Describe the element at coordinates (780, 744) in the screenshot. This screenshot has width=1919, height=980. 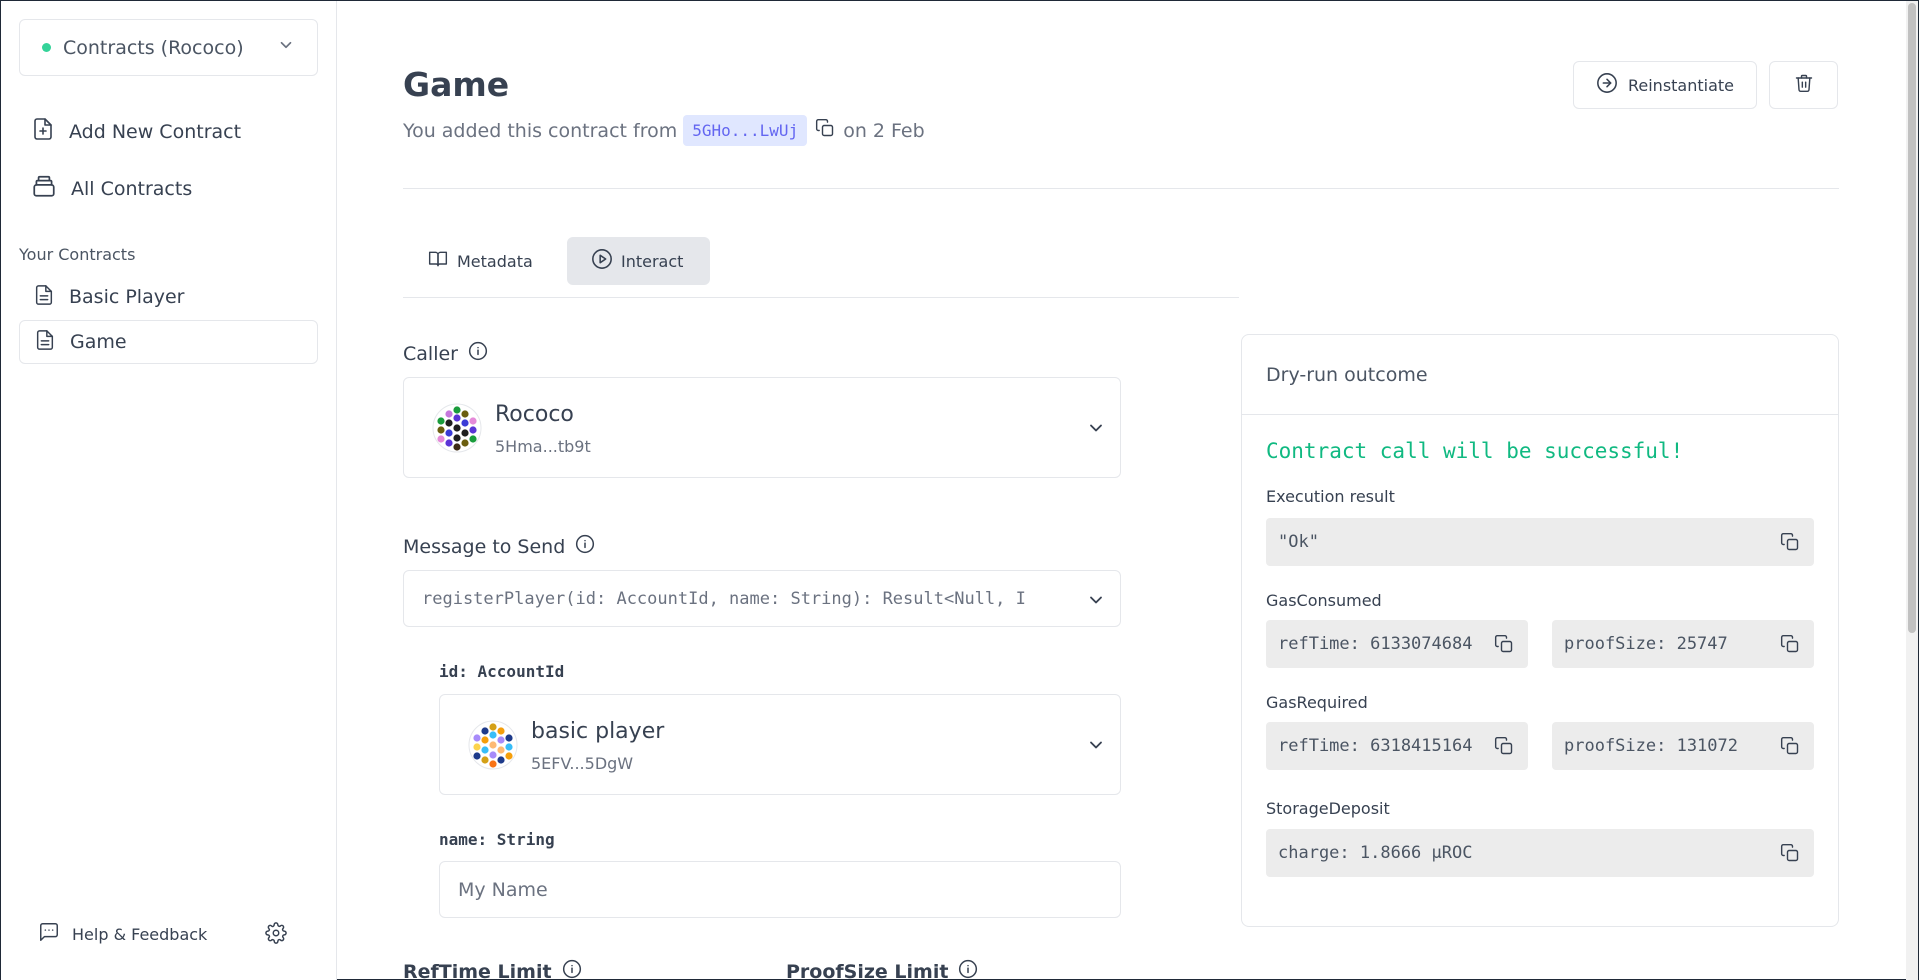
I see `arg-id-account-select: basic player 5EFV...5DgW` at that location.